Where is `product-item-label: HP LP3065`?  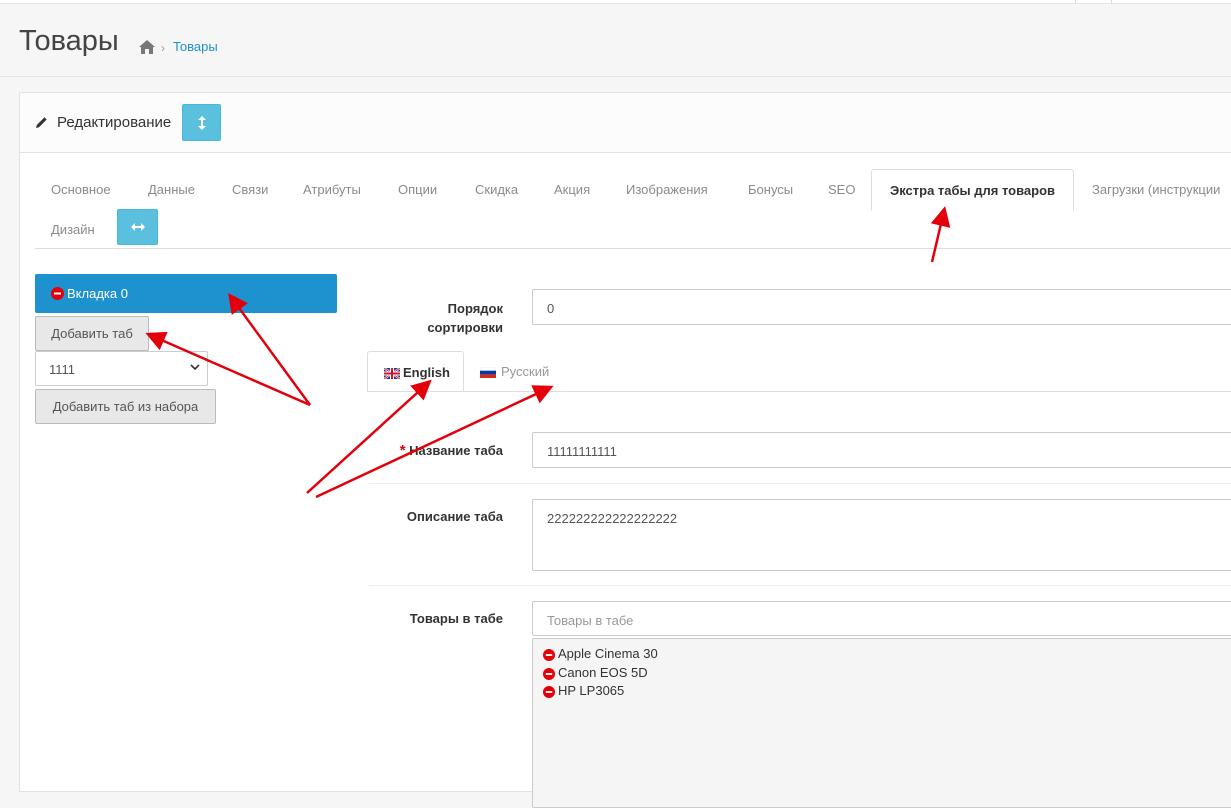 product-item-label: HP LP3065 is located at coordinates (591, 690).